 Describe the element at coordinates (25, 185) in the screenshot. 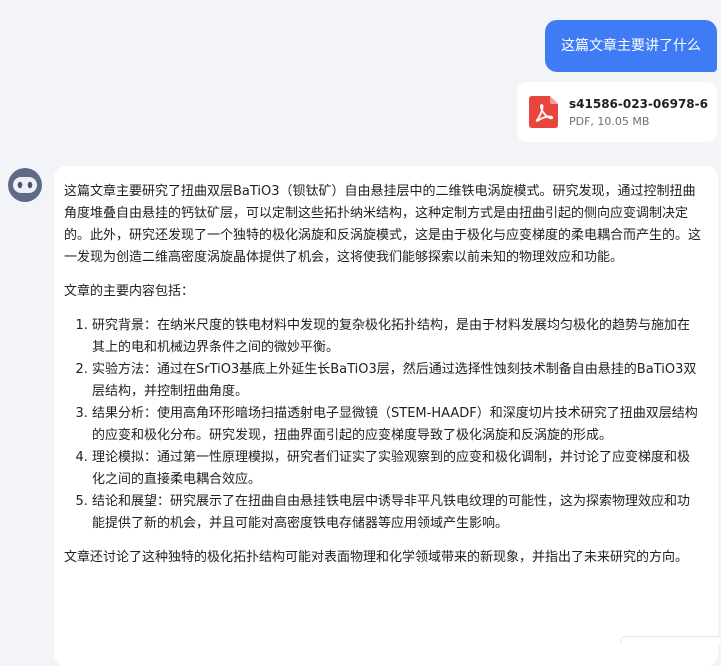

I see `bot-avatar-icon` at that location.